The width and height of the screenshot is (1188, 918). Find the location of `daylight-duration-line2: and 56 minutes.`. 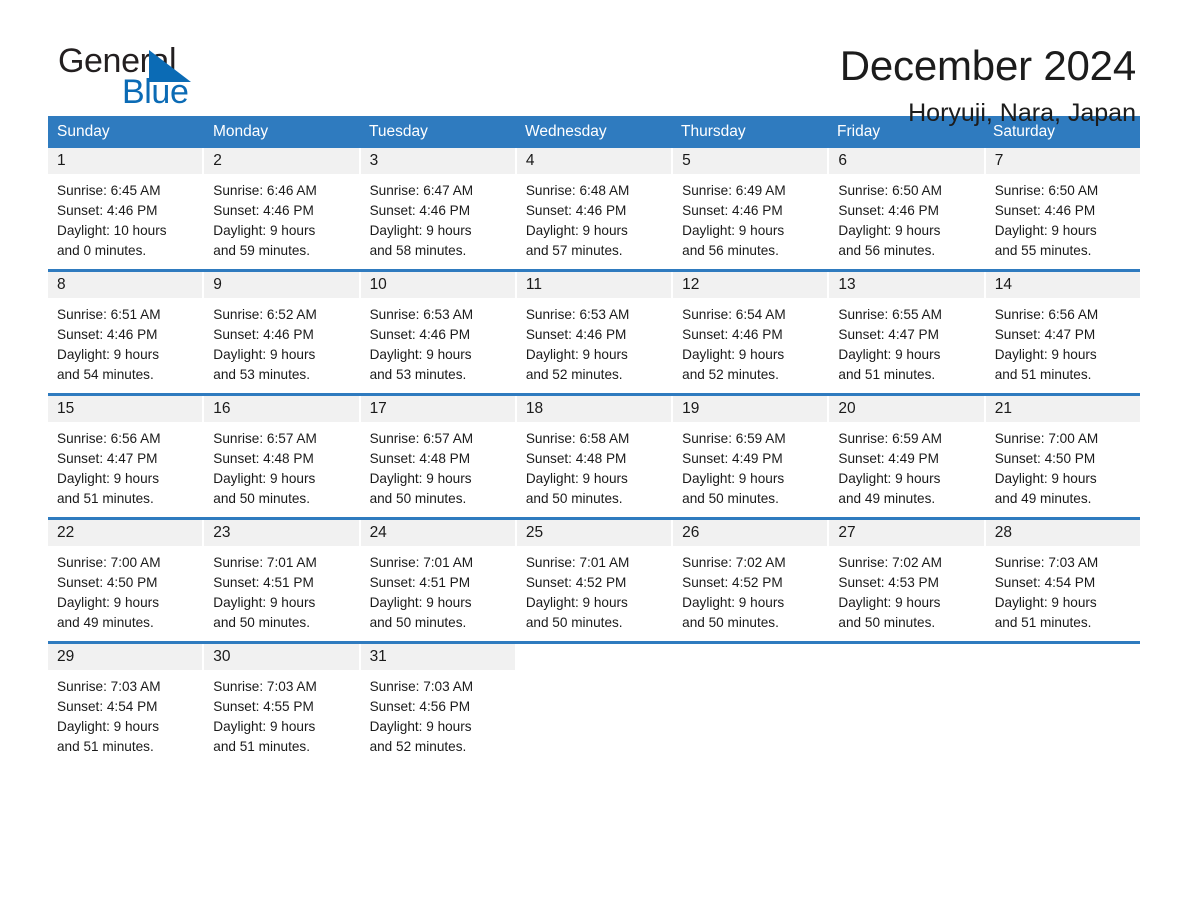

daylight-duration-line2: and 56 minutes. is located at coordinates (730, 250).